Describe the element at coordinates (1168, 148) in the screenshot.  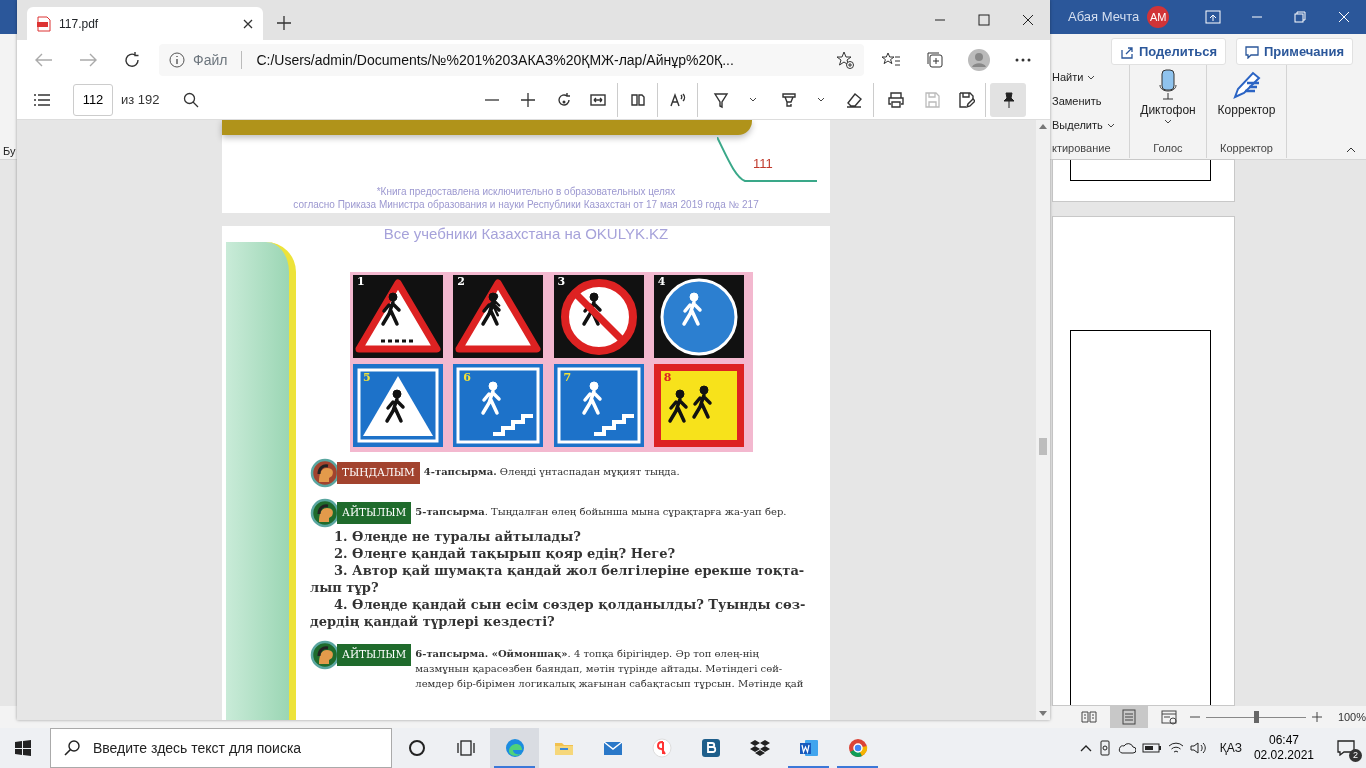
I see `group-label: Голос` at that location.